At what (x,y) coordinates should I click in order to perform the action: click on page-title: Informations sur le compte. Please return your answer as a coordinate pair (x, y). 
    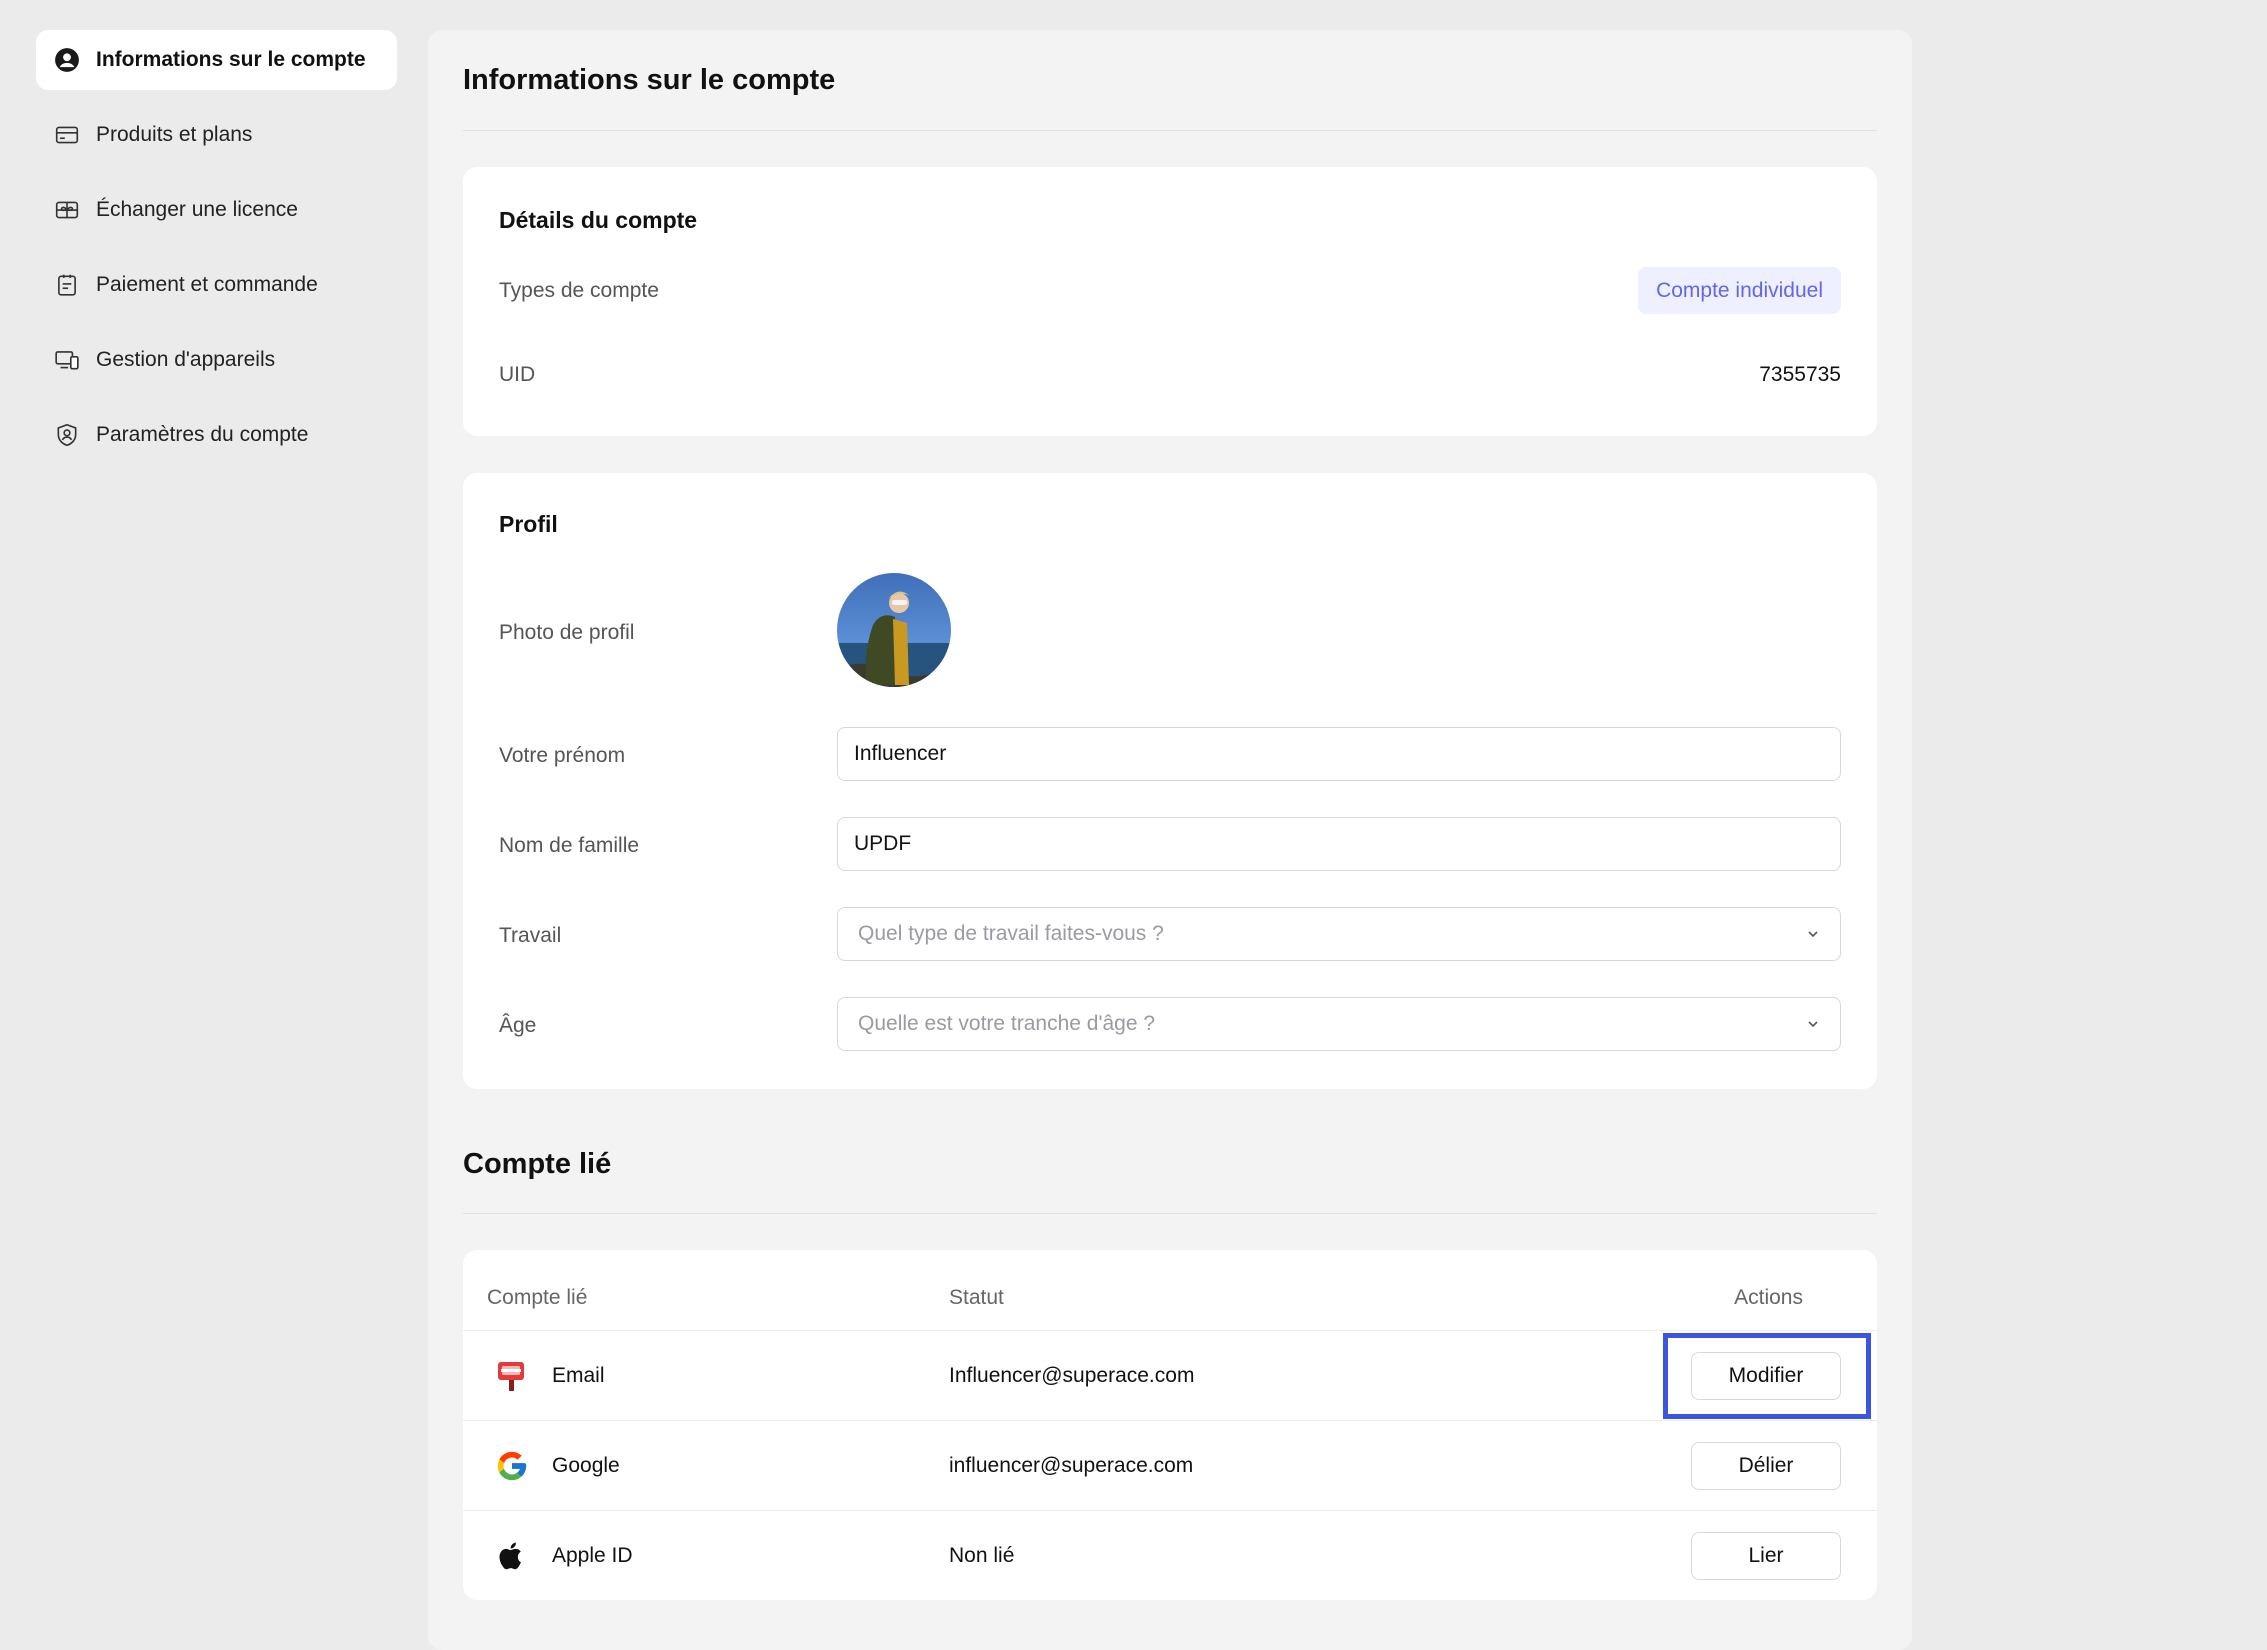
    Looking at the image, I should click on (649, 80).